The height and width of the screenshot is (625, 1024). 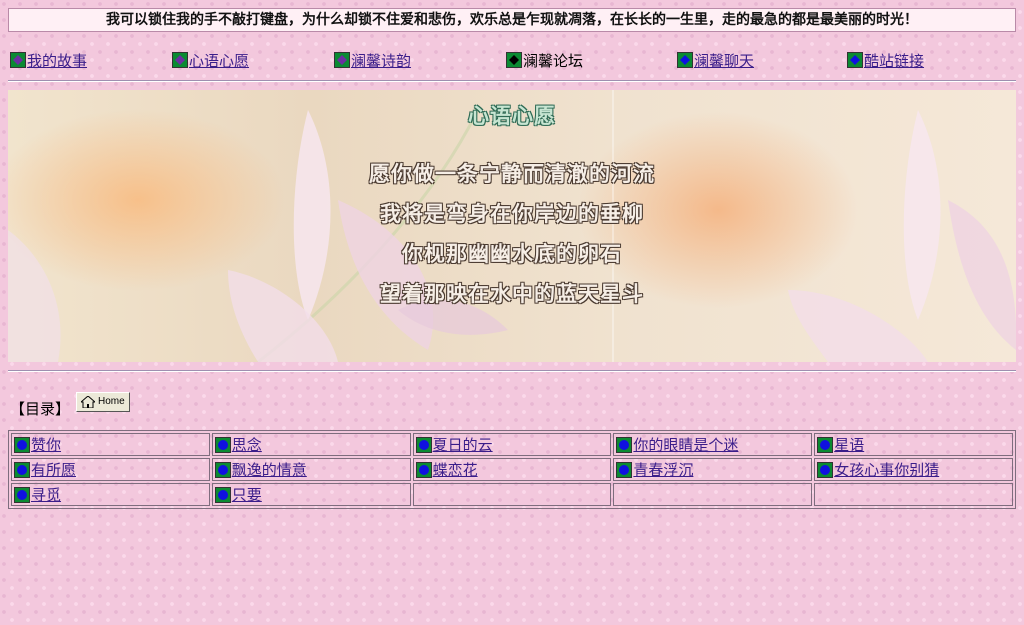 I want to click on top-nav: 我的故事 心语心愿 澜馨诗韵 澜馨论坛 澜馨聊天 酷站链接, so click(x=512, y=61).